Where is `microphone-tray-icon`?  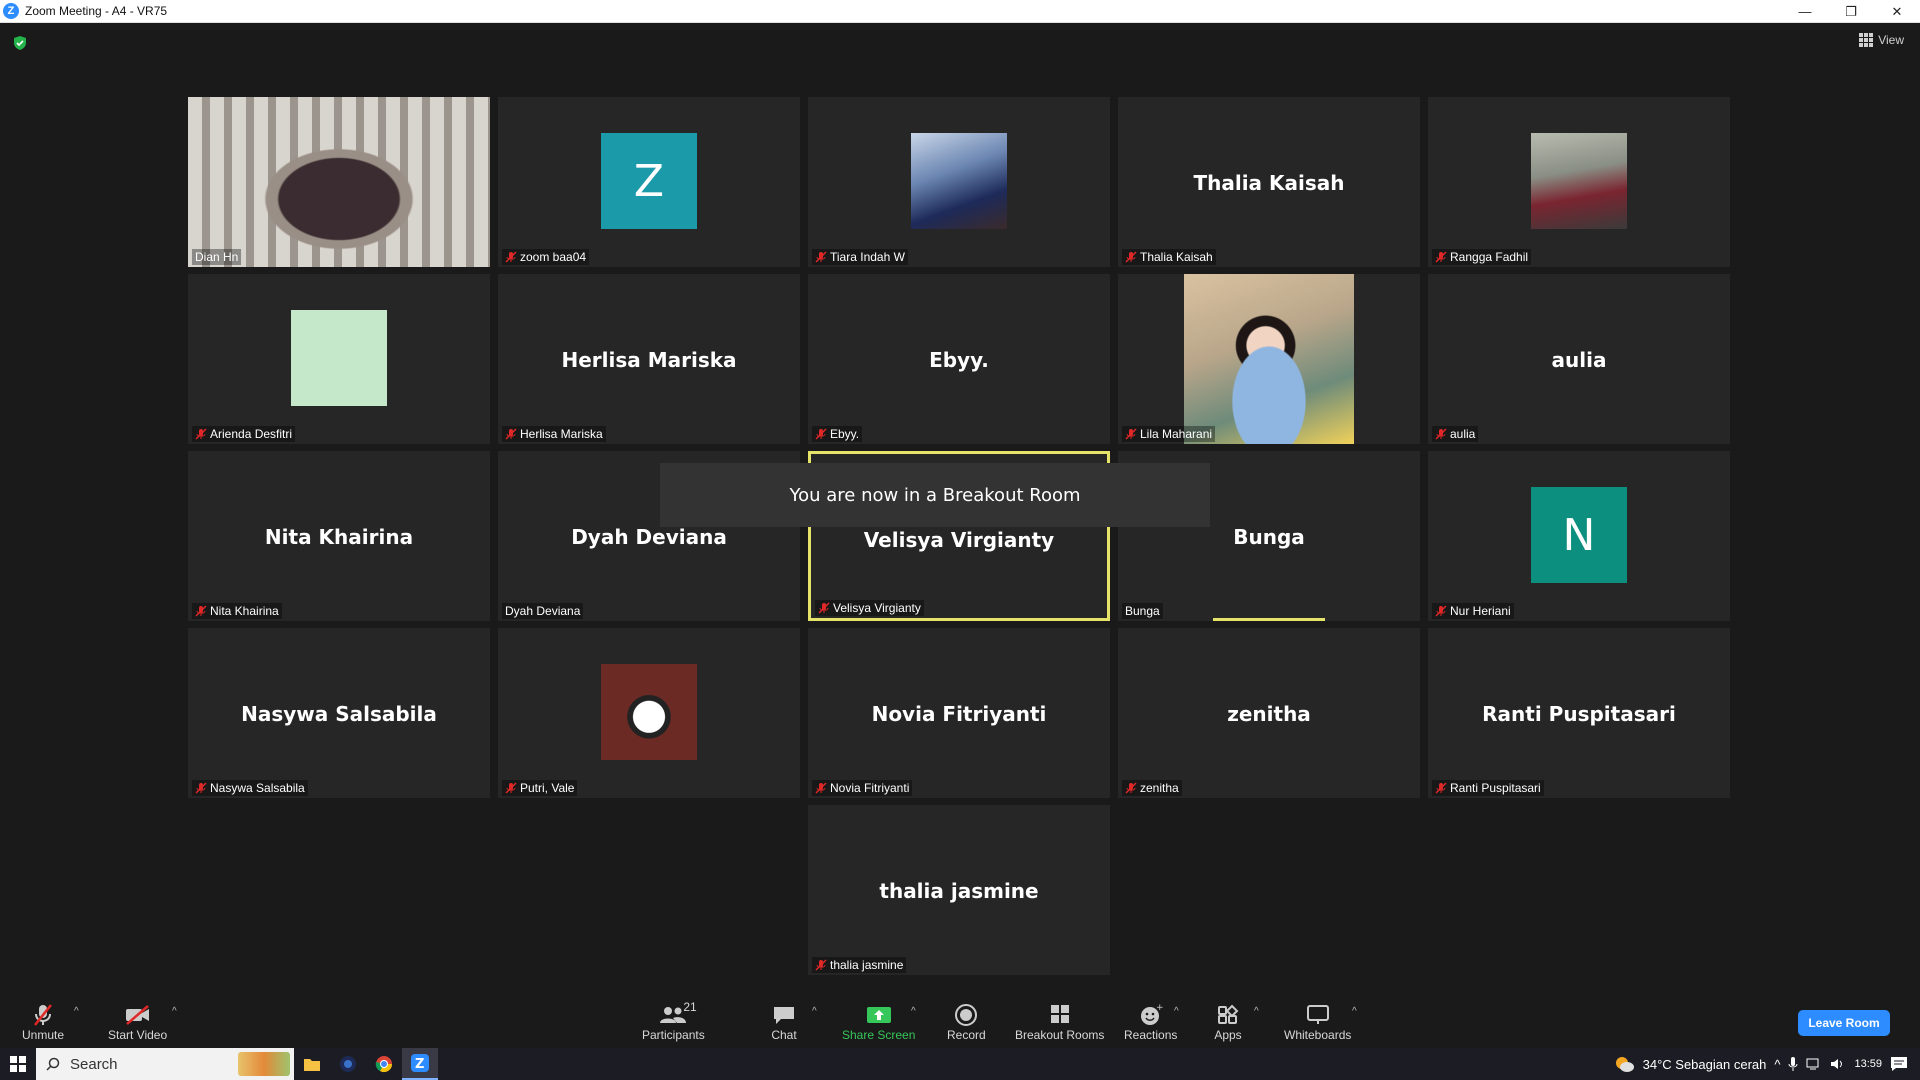 microphone-tray-icon is located at coordinates (1793, 1064).